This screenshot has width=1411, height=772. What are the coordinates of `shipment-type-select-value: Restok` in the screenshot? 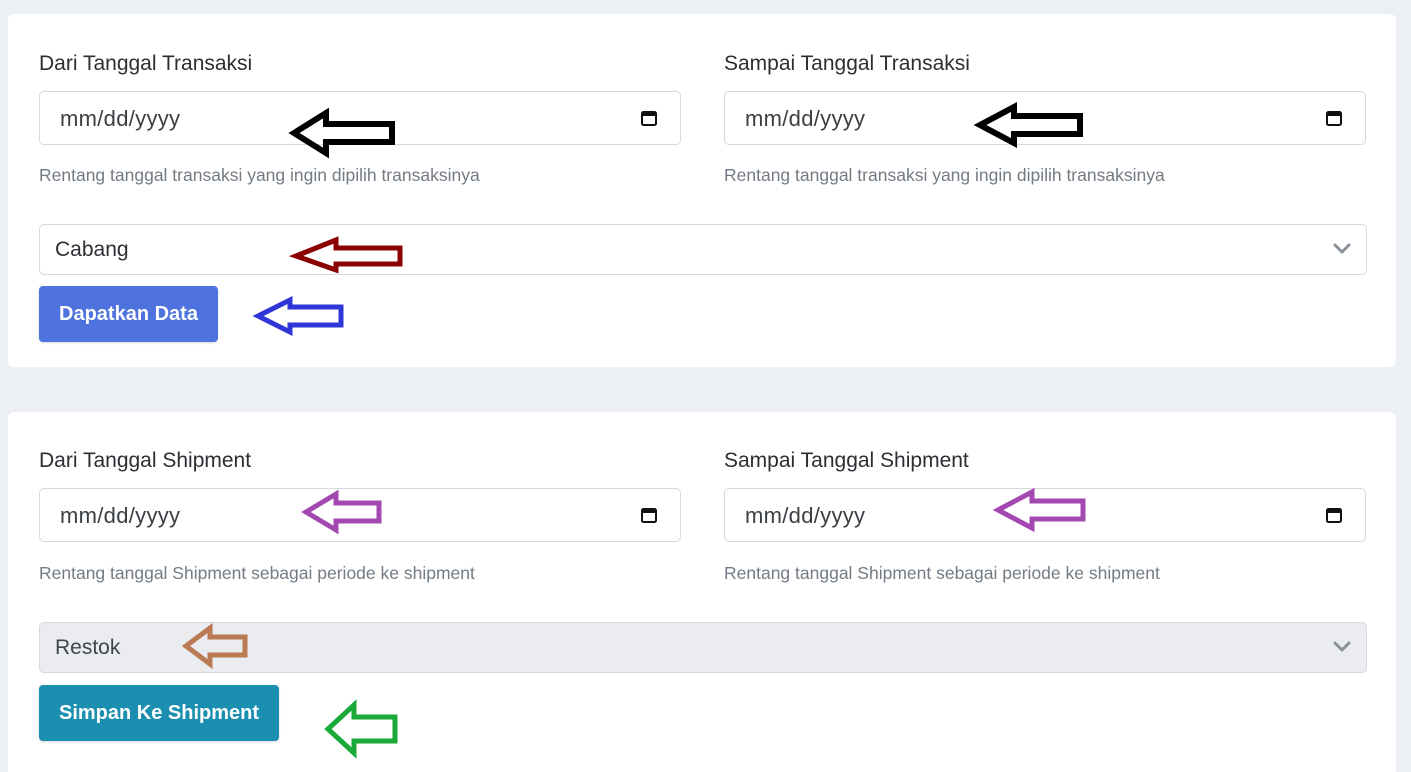 It's located at (88, 647).